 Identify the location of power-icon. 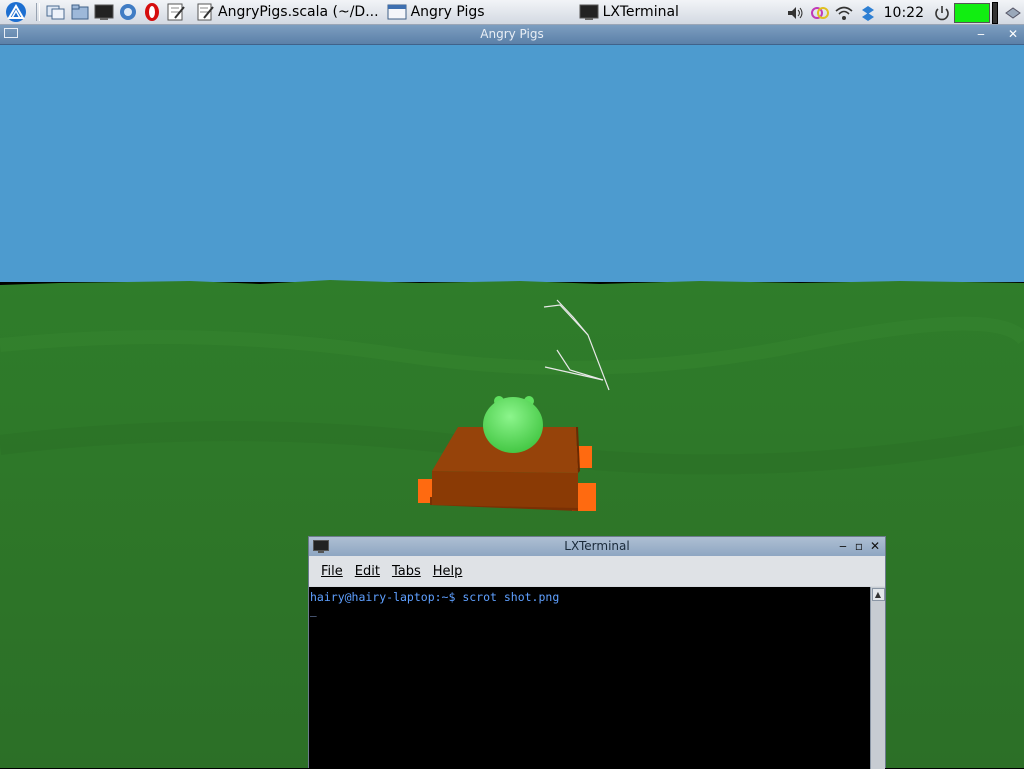
(942, 13).